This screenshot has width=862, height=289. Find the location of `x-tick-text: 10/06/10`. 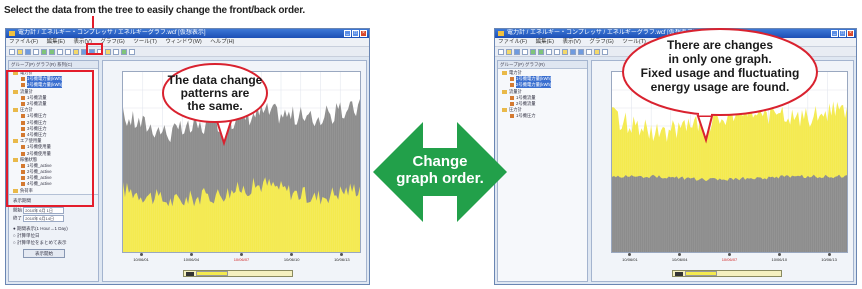

x-tick-text: 10/06/10 is located at coordinates (291, 259).